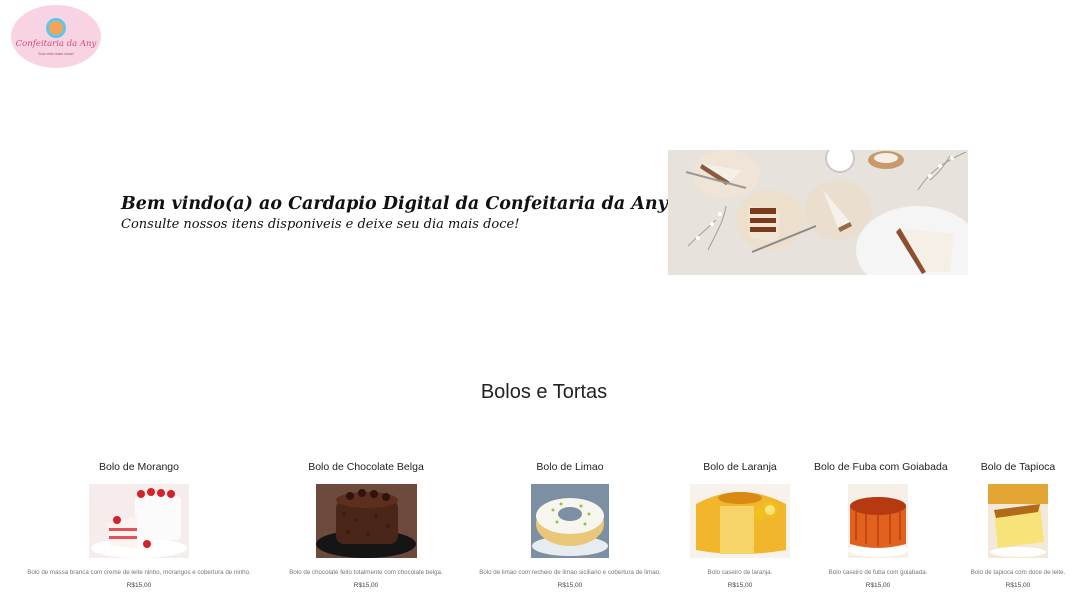  Describe the element at coordinates (366, 467) in the screenshot. I see `product-name: Bolo de Chocolate Belga` at that location.